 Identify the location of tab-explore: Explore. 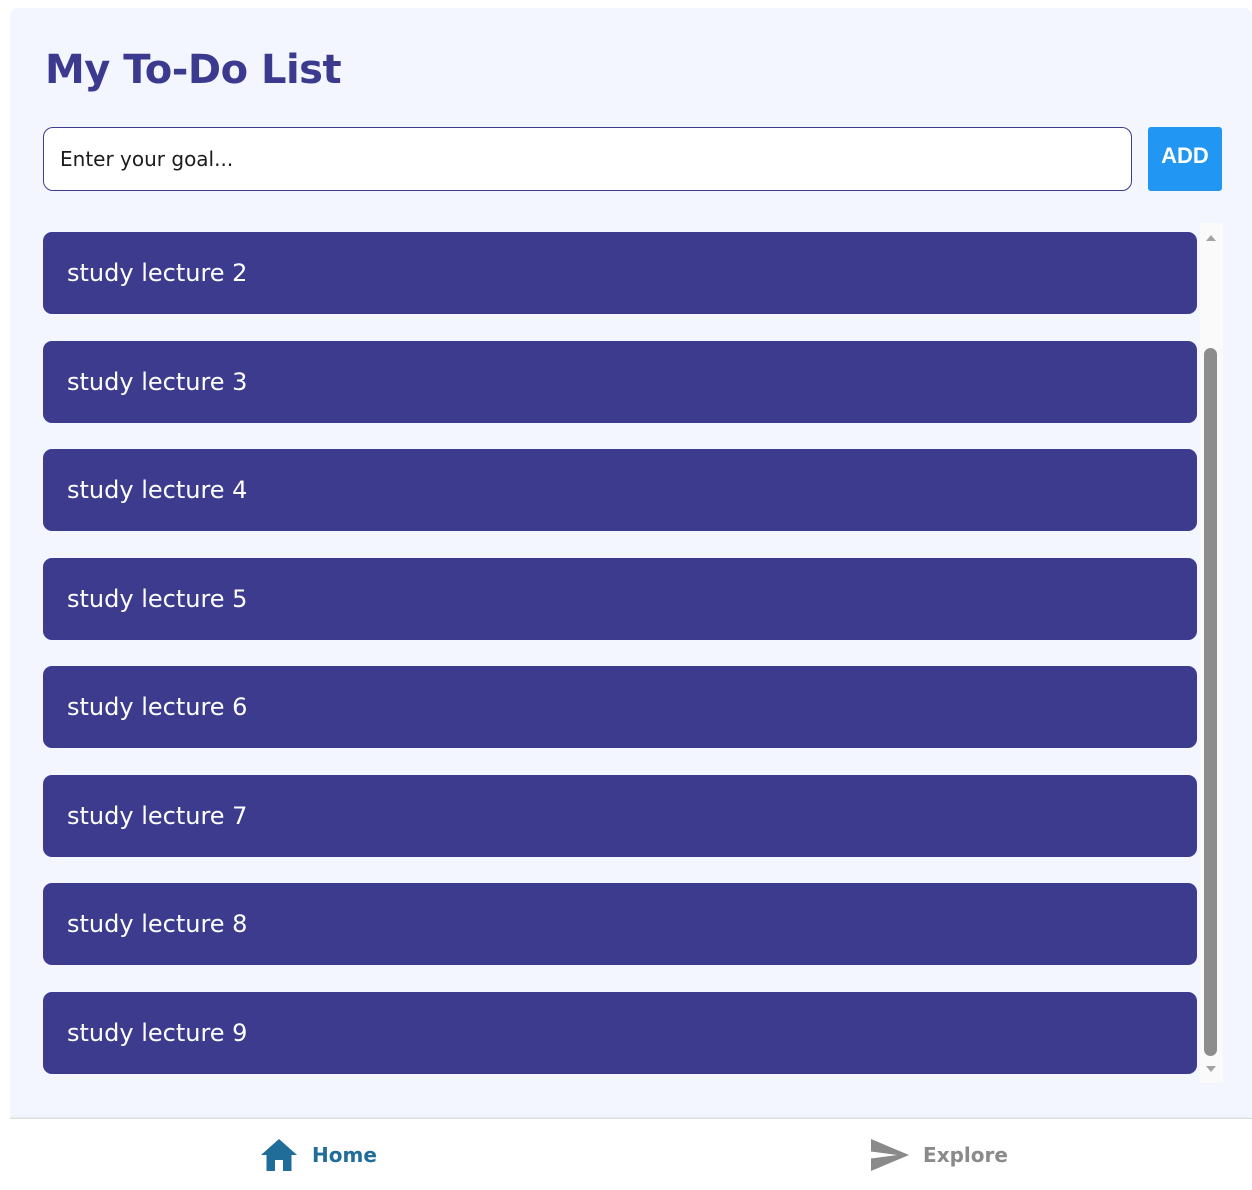
(941, 1154).